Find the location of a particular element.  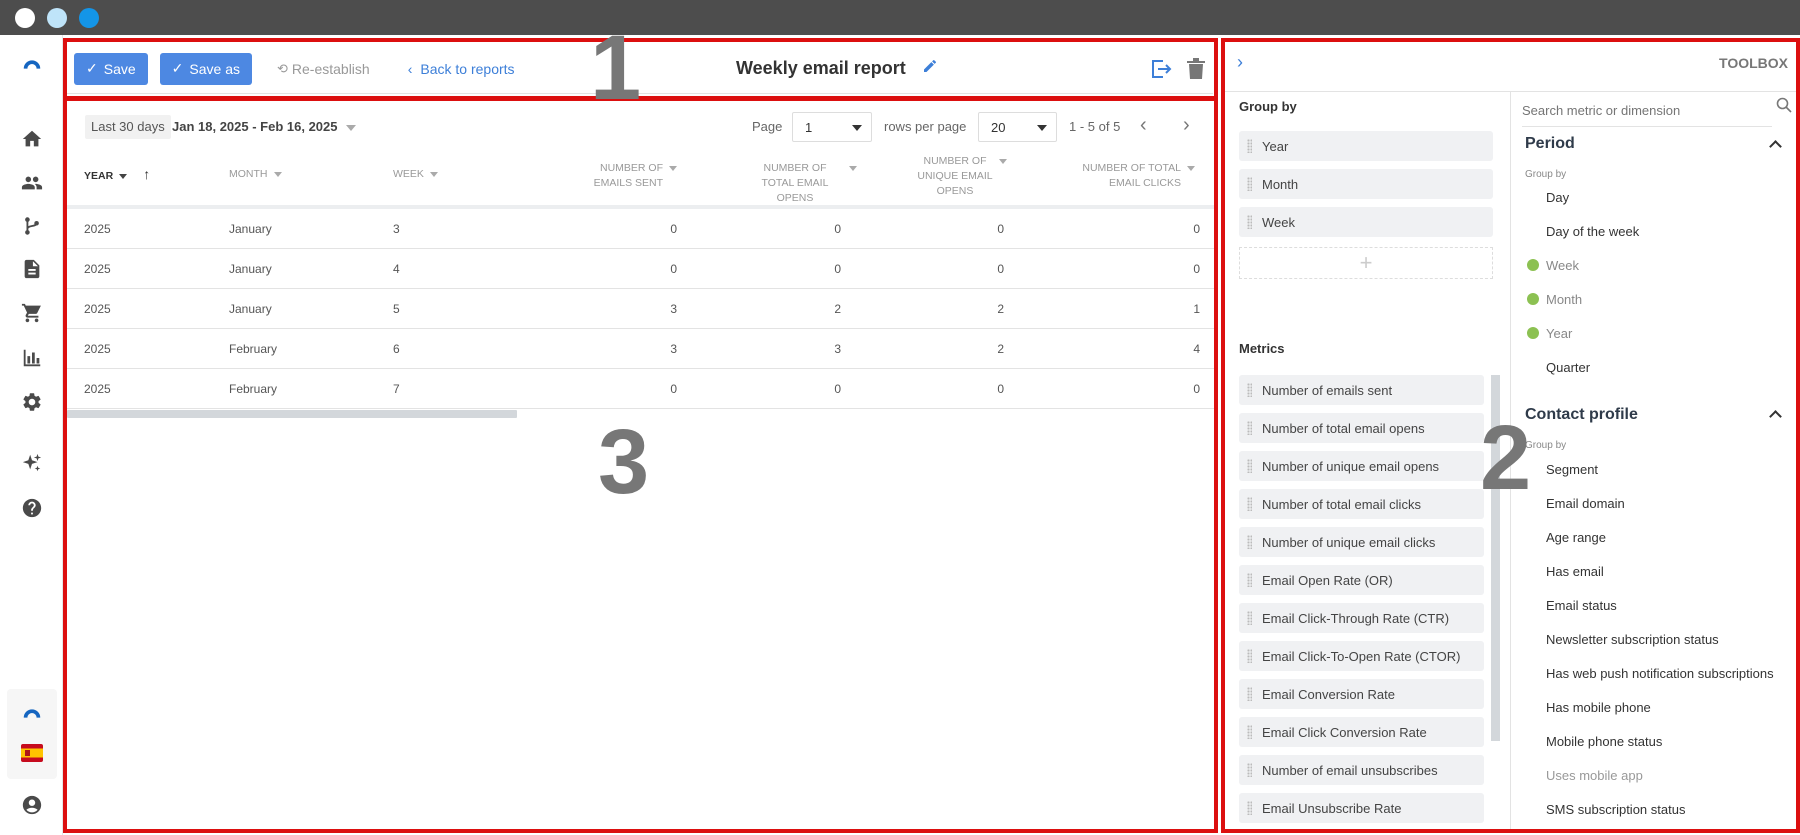

home-icon is located at coordinates (32, 139).